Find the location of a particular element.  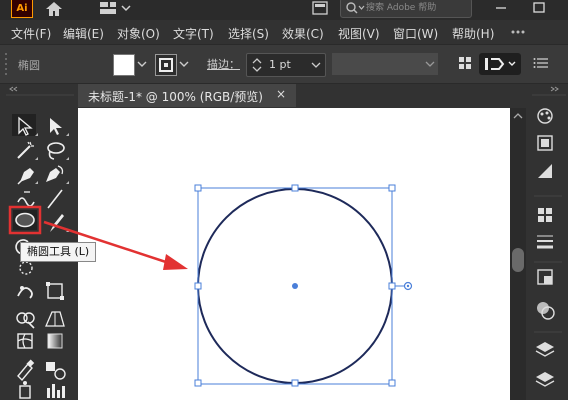

blend-tool-icon is located at coordinates (56, 371).